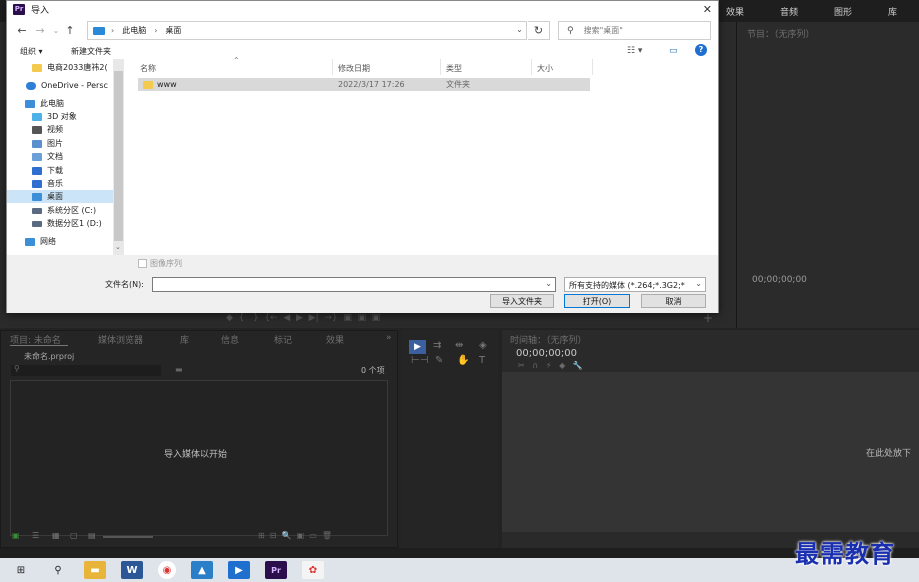 Image resolution: width=919 pixels, height=582 pixels. Describe the element at coordinates (60, 103) in the screenshot. I see `tree-item-this-pc: 此电脑` at that location.